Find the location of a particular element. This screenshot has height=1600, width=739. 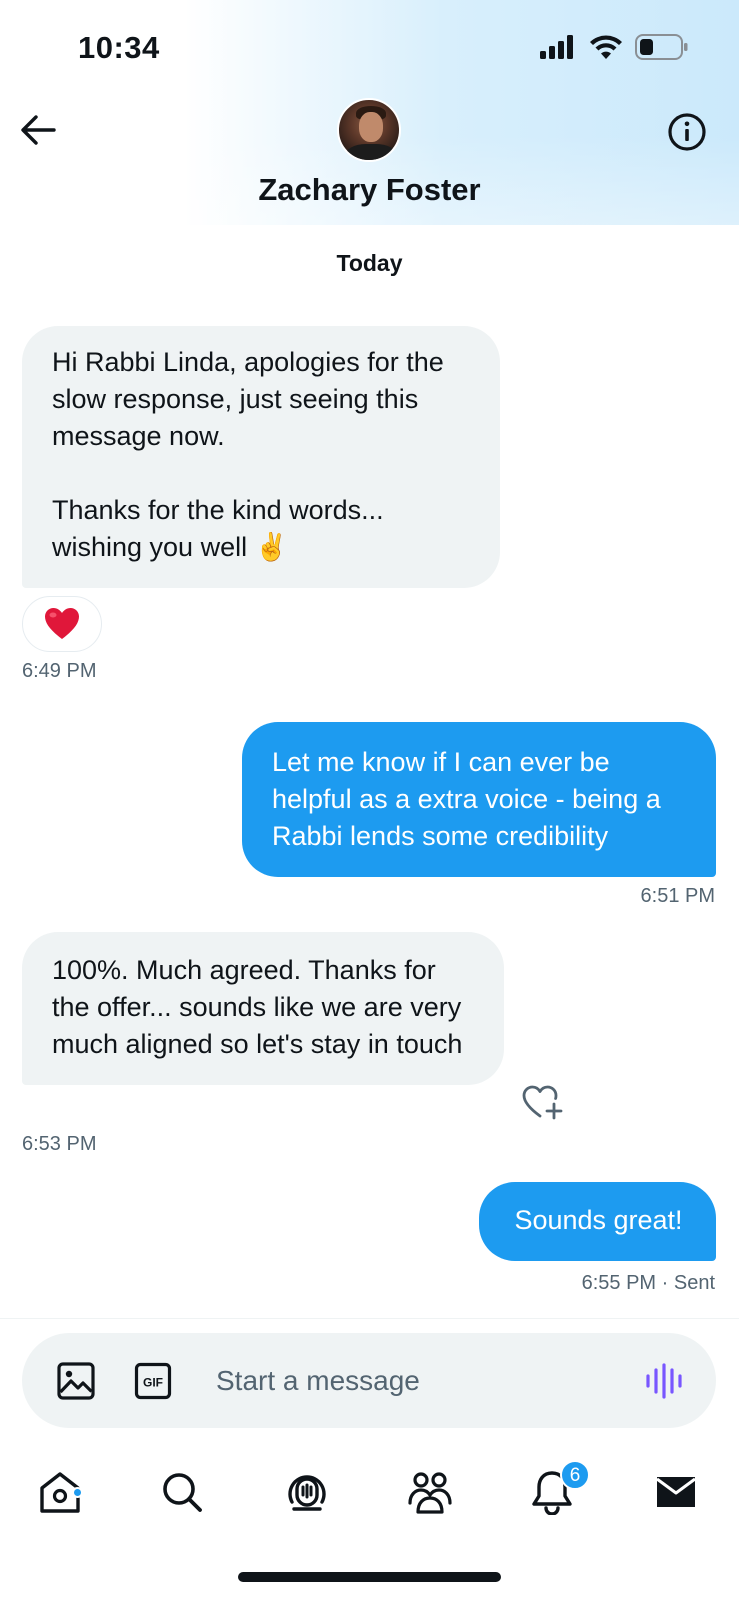

status-icons is located at coordinates (614, 47).